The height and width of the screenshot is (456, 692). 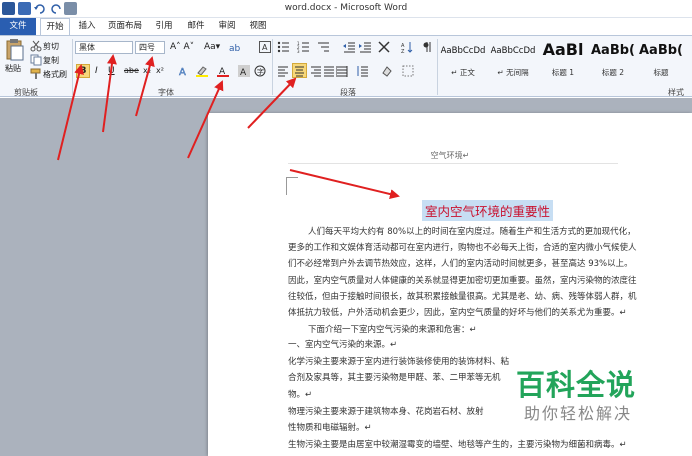 I want to click on watermark: 百科全说 助你轻松解决, so click(x=577, y=394).